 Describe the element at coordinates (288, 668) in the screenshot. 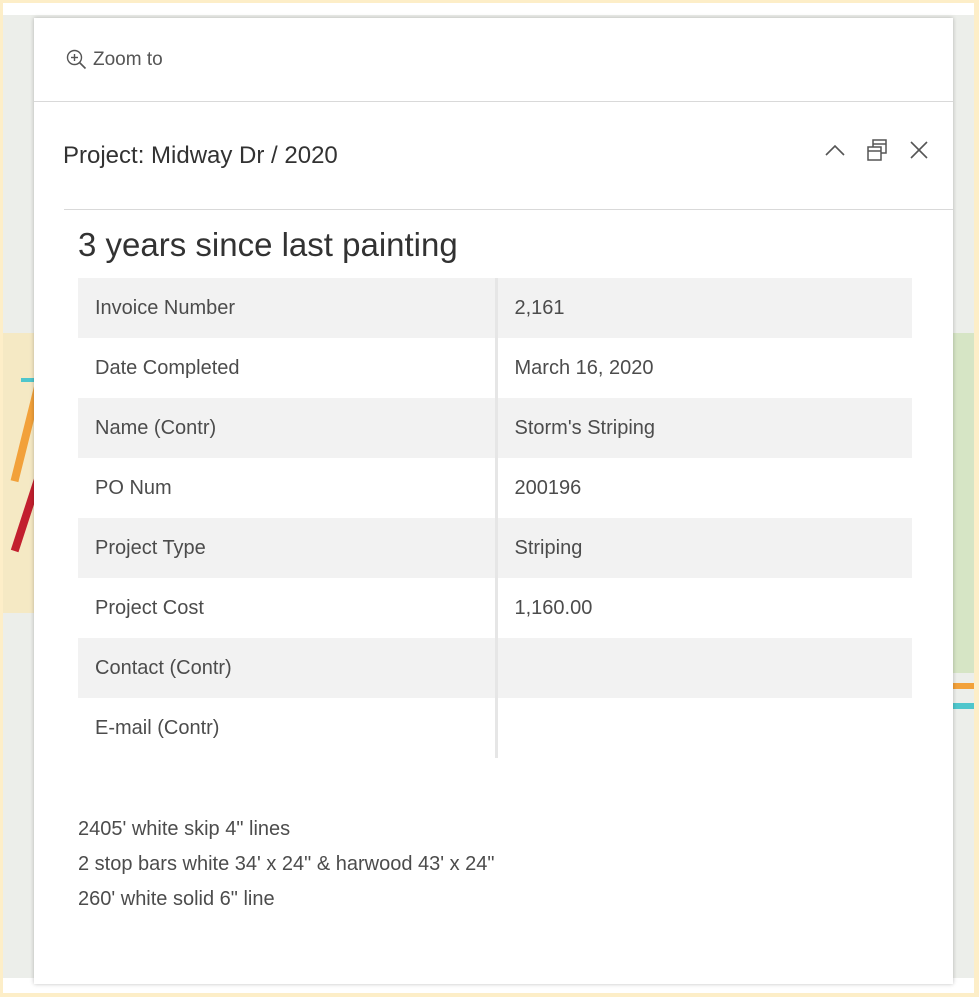

I see `field-name: Contact (Contr)` at that location.